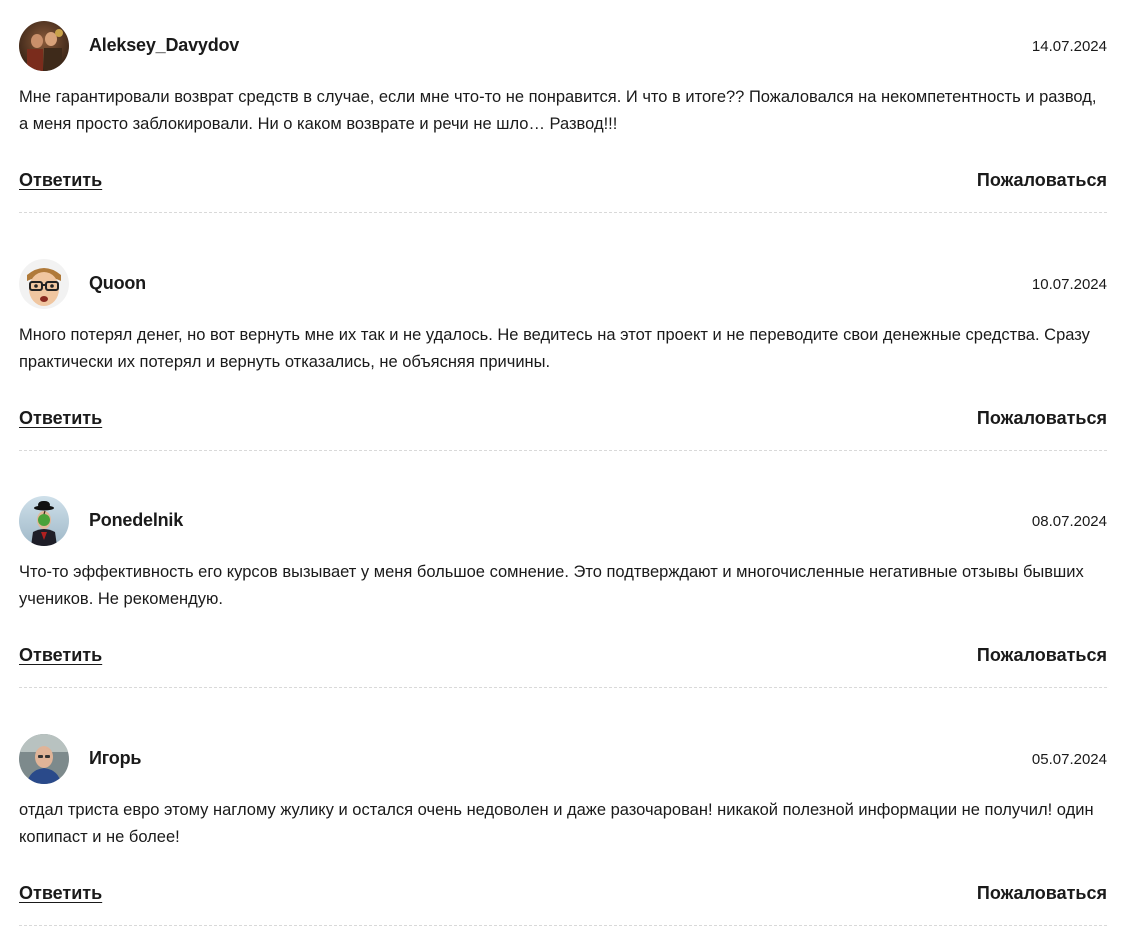  What do you see at coordinates (44, 284) in the screenshot?
I see `avatar-glasses-face-icon` at bounding box center [44, 284].